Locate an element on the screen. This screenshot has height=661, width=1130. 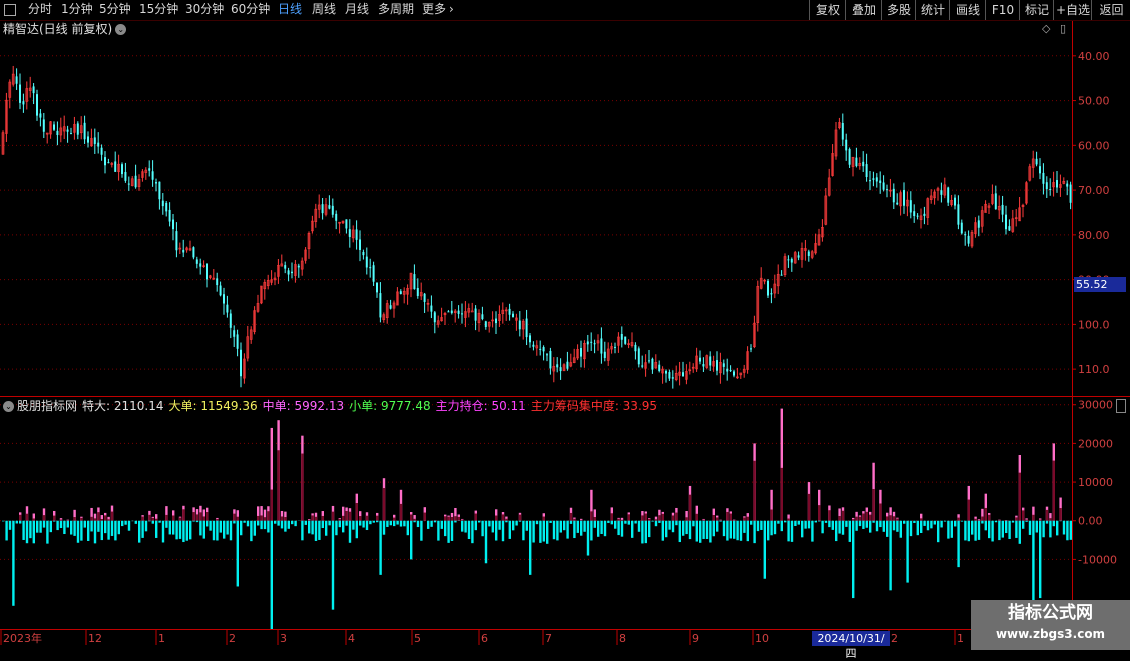
period-tab-8: 月线 is located at coordinates (357, 9).